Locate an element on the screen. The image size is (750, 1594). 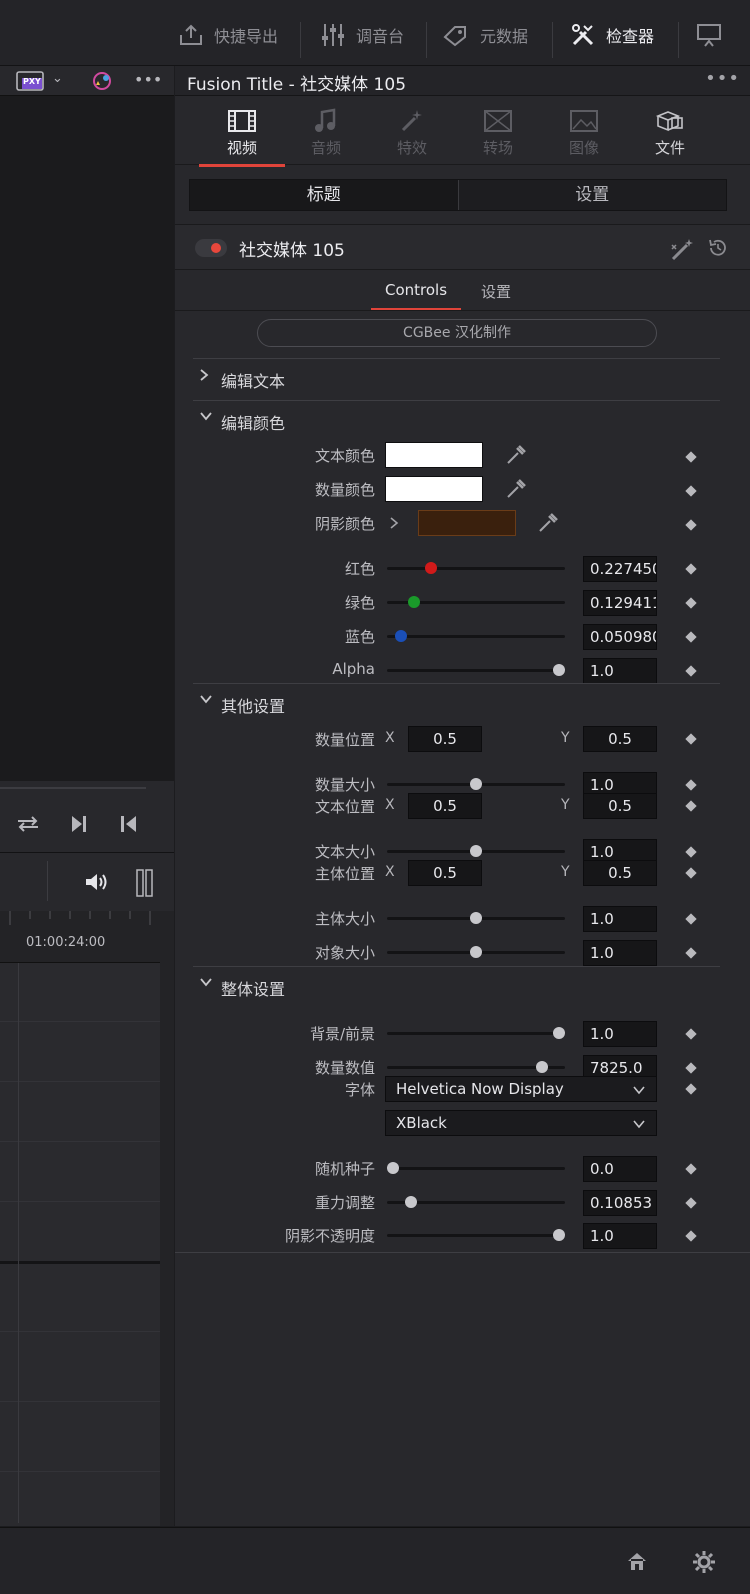
next-frame-icon is located at coordinates (79, 826).